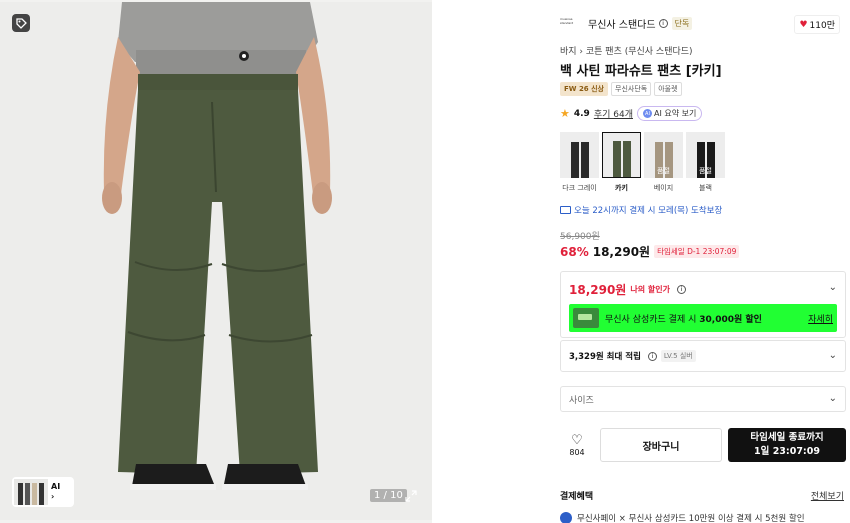  Describe the element at coordinates (621, 252) in the screenshot. I see `sale-price: 18,290원` at that location.